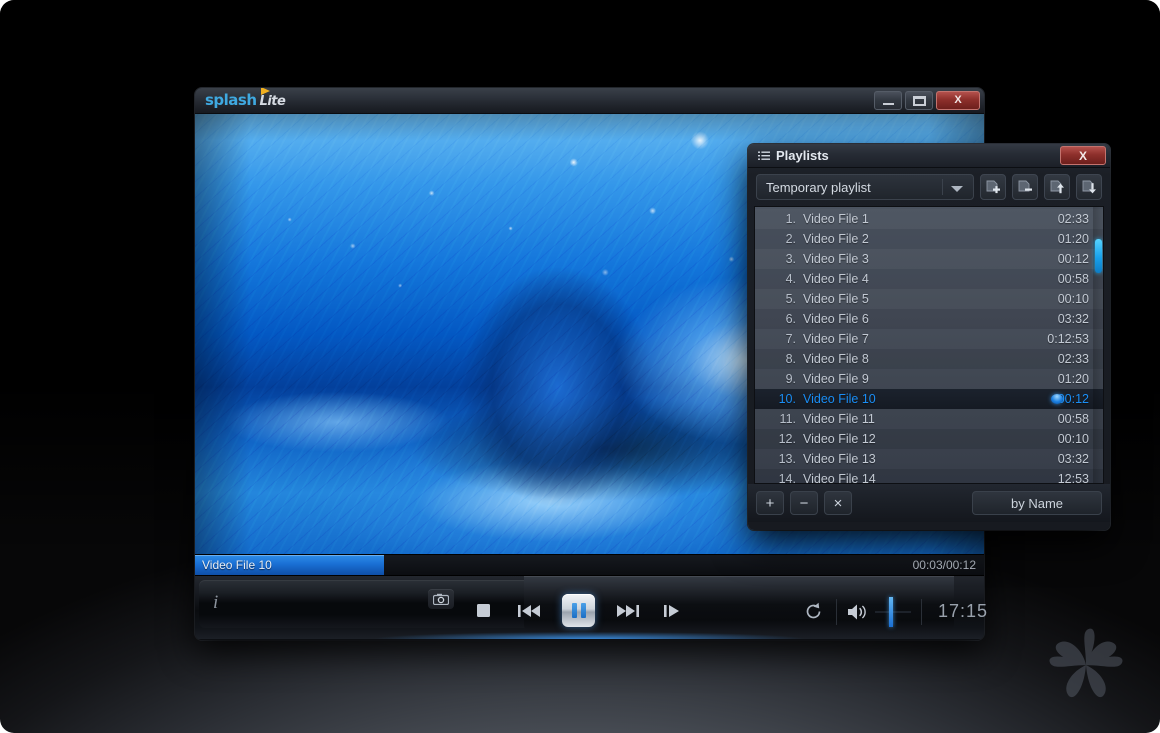 This screenshot has height=733, width=1160. I want to click on maximize-icon, so click(919, 100).